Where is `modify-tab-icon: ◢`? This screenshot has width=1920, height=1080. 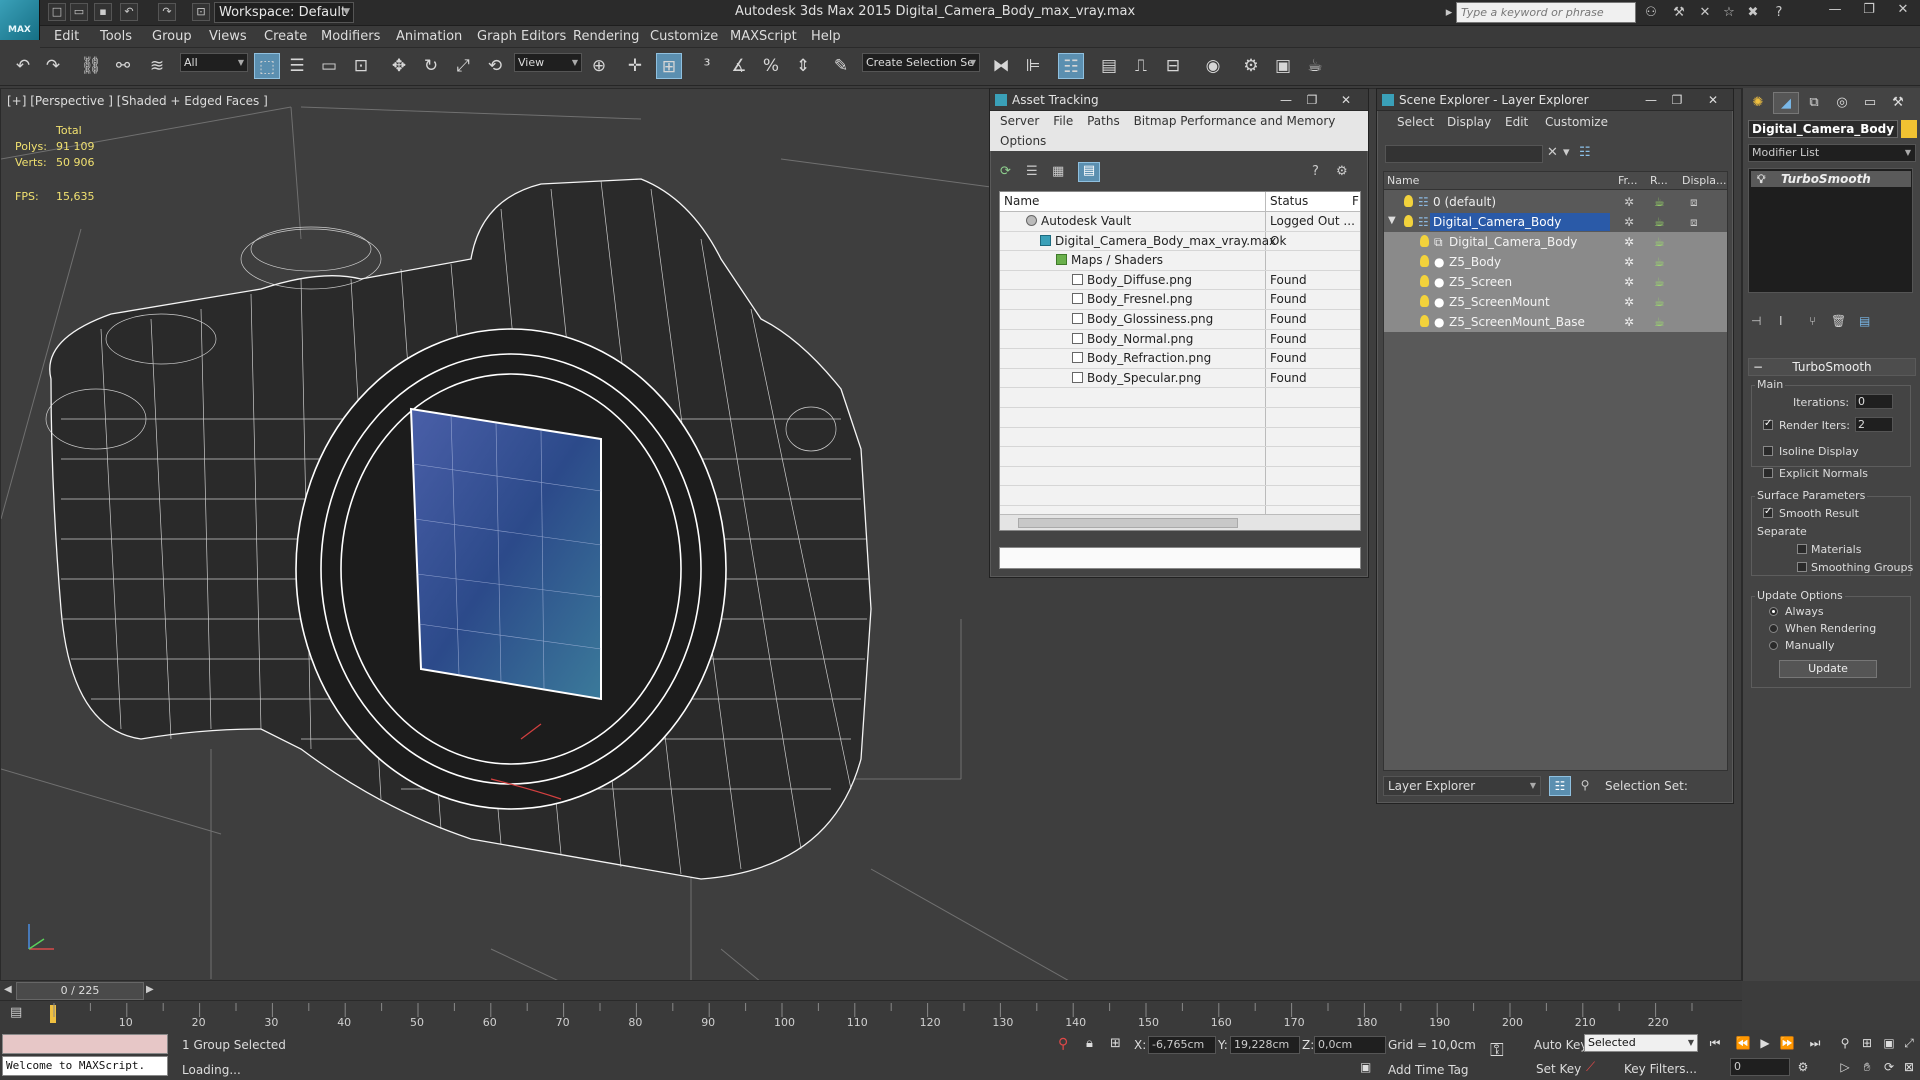
modify-tab-icon: ◢ is located at coordinates (1786, 103).